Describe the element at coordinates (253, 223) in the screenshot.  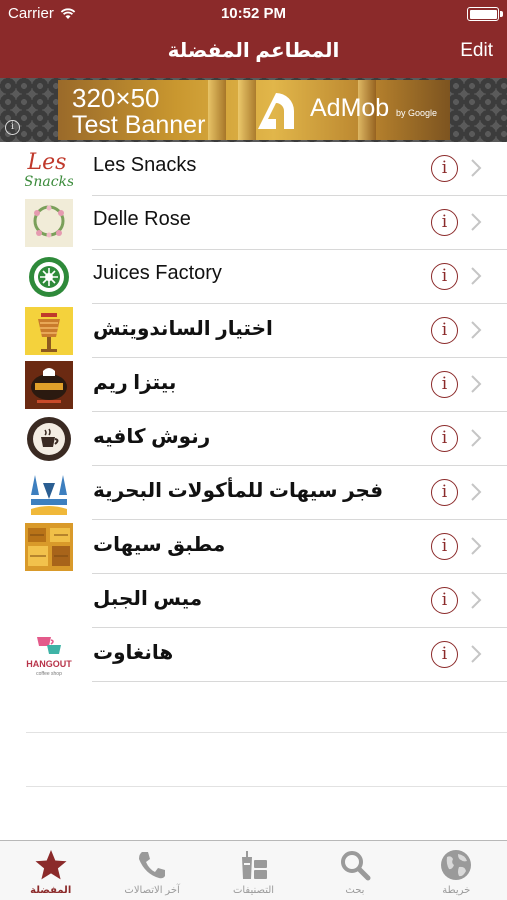
I see `list-item: Delle Rose i` at that location.